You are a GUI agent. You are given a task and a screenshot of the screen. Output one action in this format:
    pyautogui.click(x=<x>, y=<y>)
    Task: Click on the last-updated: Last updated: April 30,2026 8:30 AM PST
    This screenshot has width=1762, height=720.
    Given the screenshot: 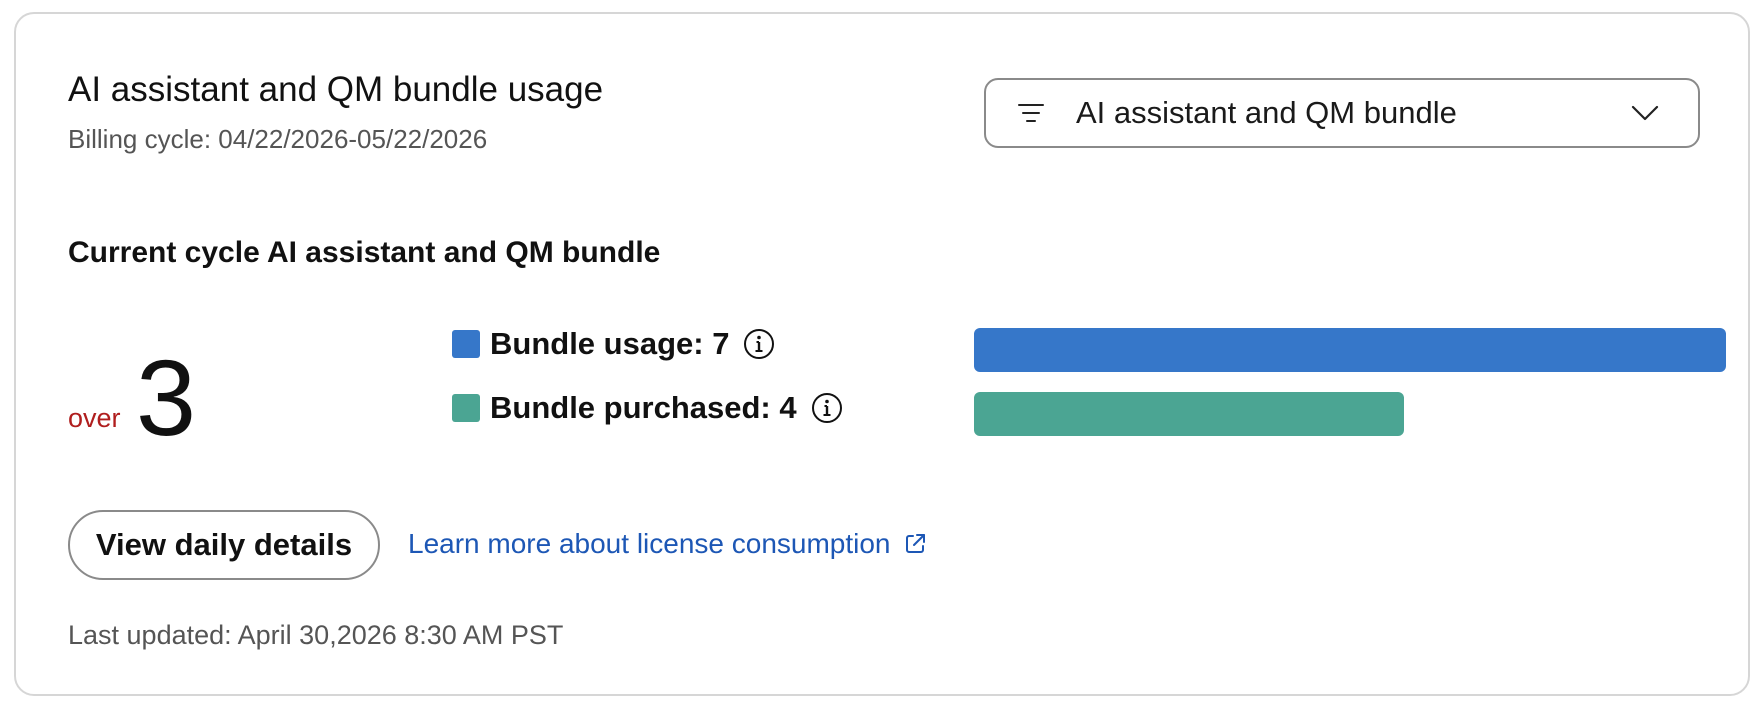 What is the action you would take?
    pyautogui.click(x=316, y=635)
    